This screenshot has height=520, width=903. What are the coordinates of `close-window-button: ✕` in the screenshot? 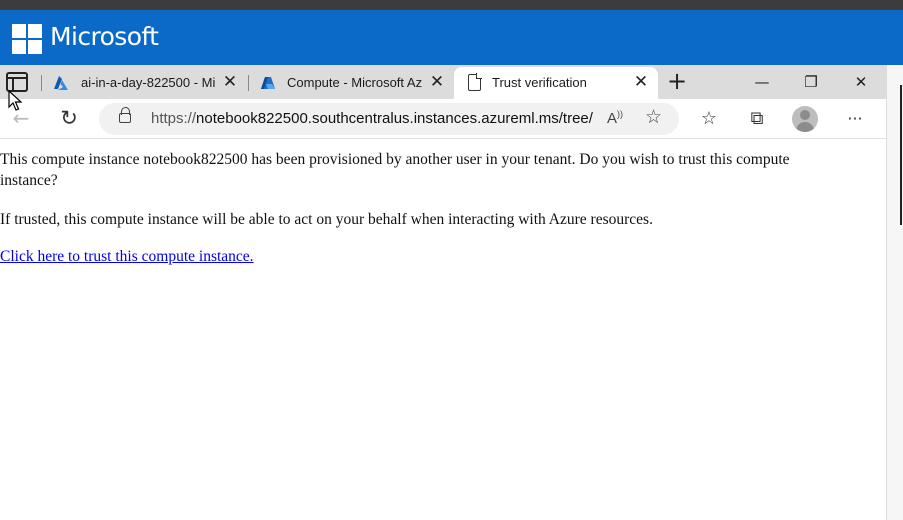 It's located at (861, 82).